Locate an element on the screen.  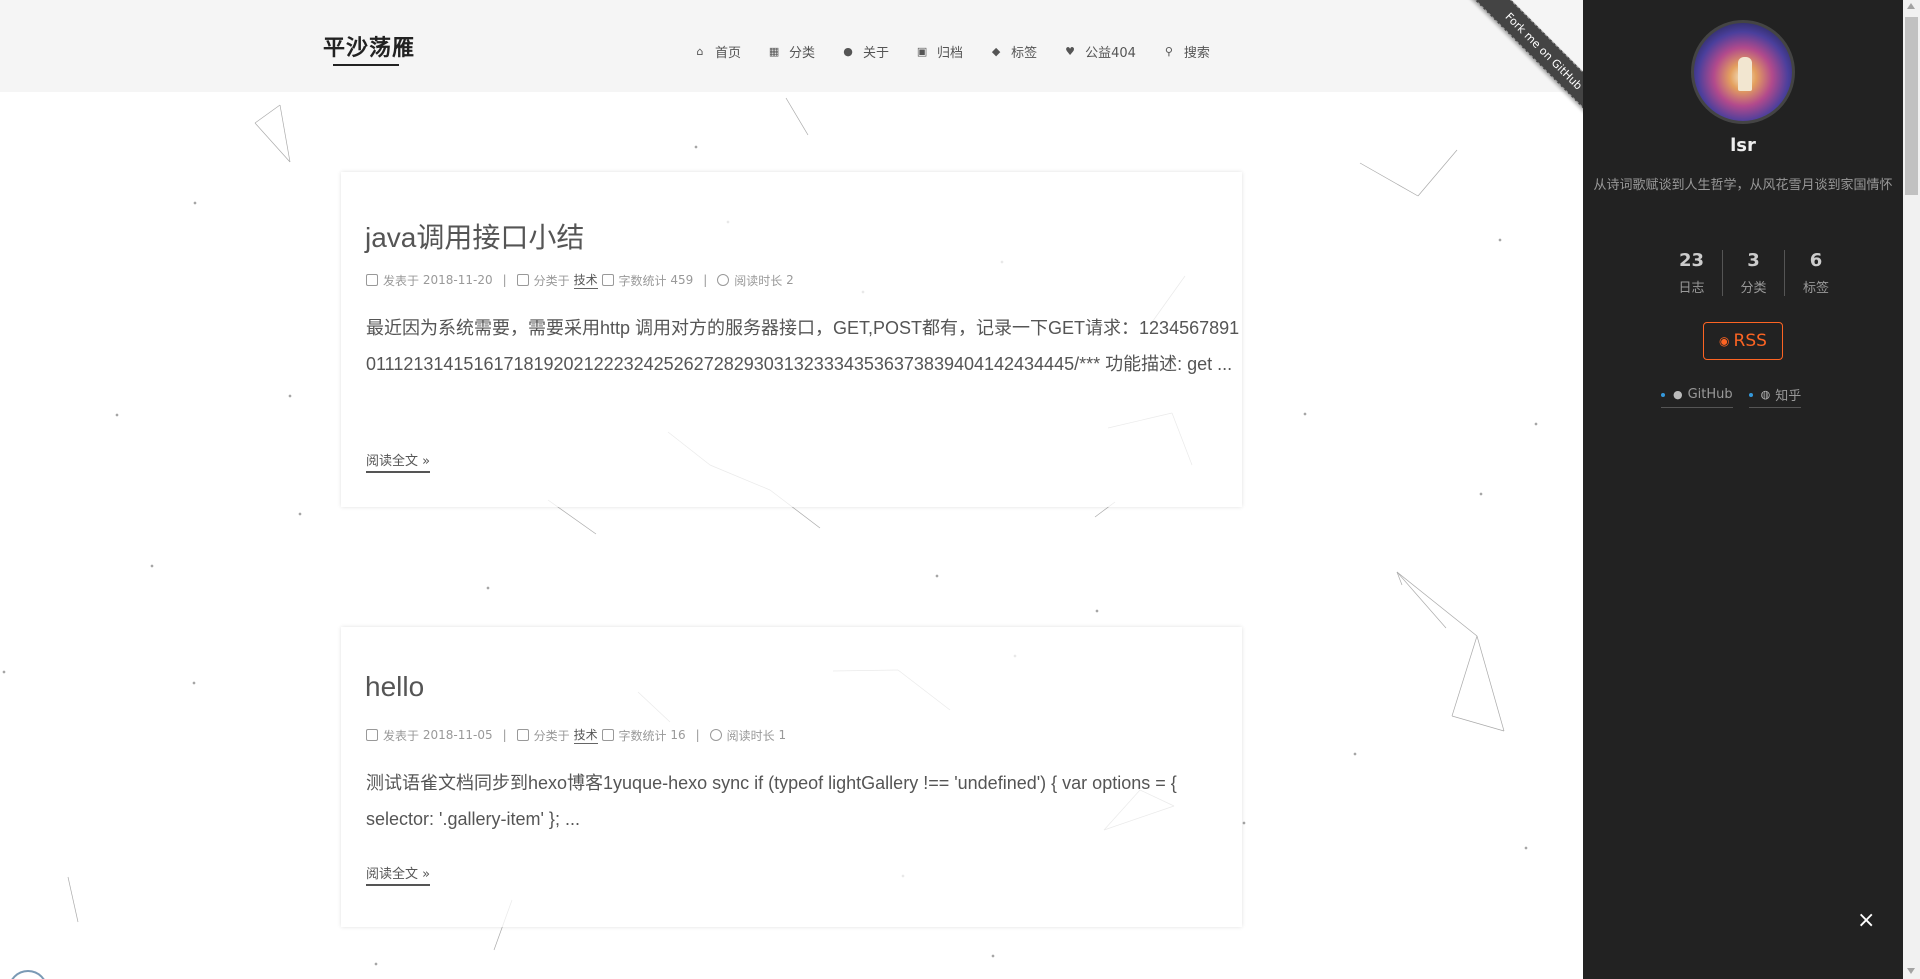
nav-tags: ◆ 标签 is located at coordinates (1013, 51).